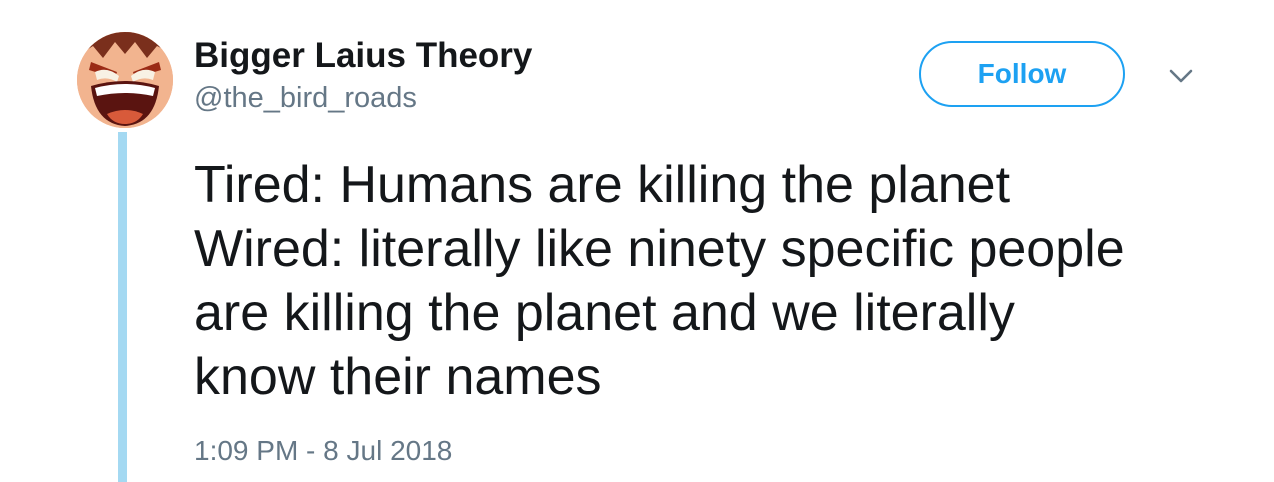 The width and height of the screenshot is (1274, 482). I want to click on tweet-text-line: Tired: Humans are killing the planet, so click(602, 185).